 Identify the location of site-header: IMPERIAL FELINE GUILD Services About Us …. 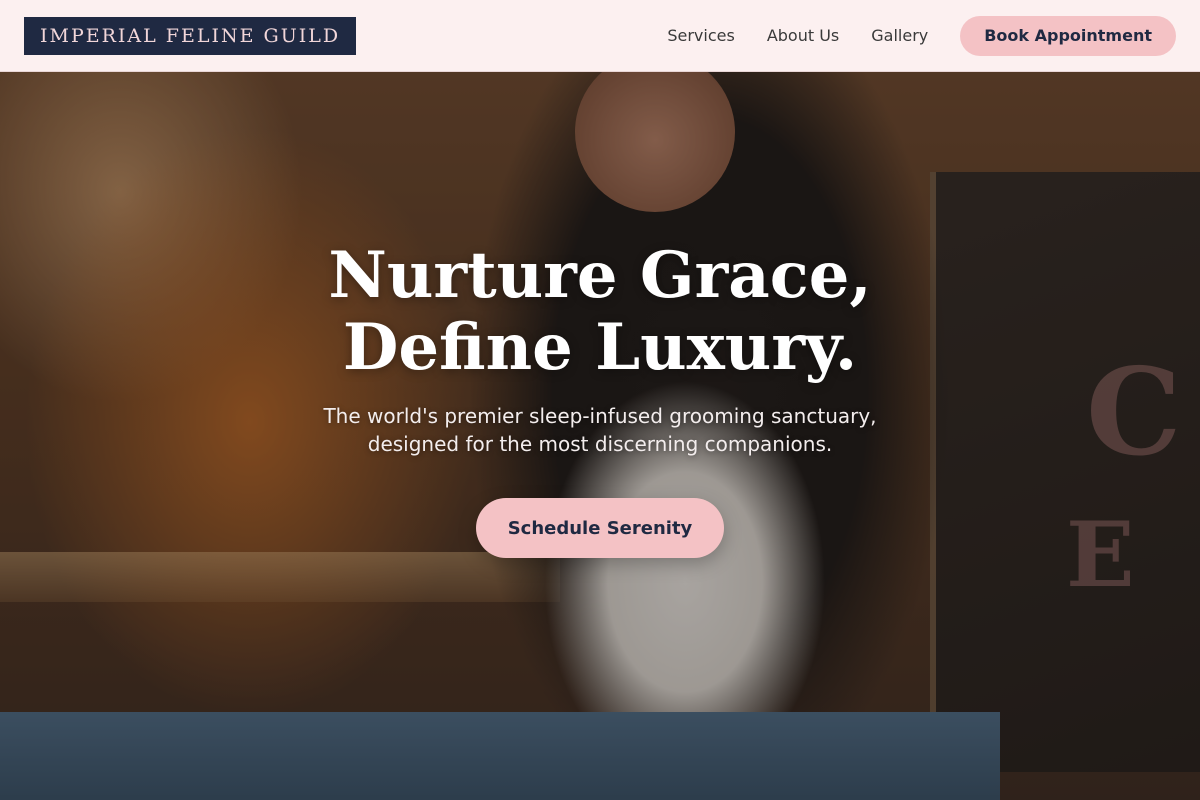
(600, 36).